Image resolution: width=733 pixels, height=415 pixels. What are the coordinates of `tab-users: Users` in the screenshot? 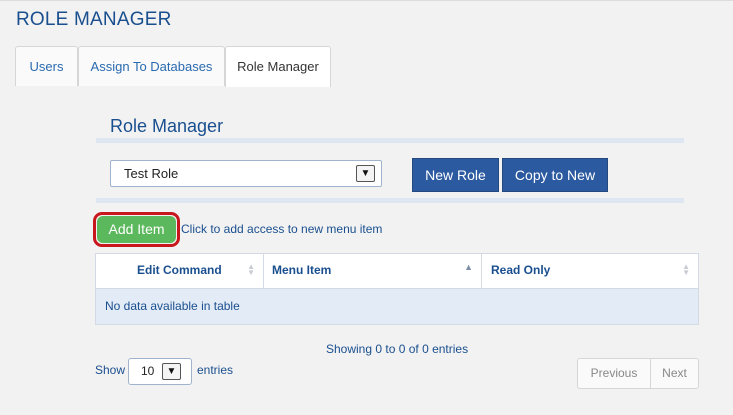 It's located at (46, 66).